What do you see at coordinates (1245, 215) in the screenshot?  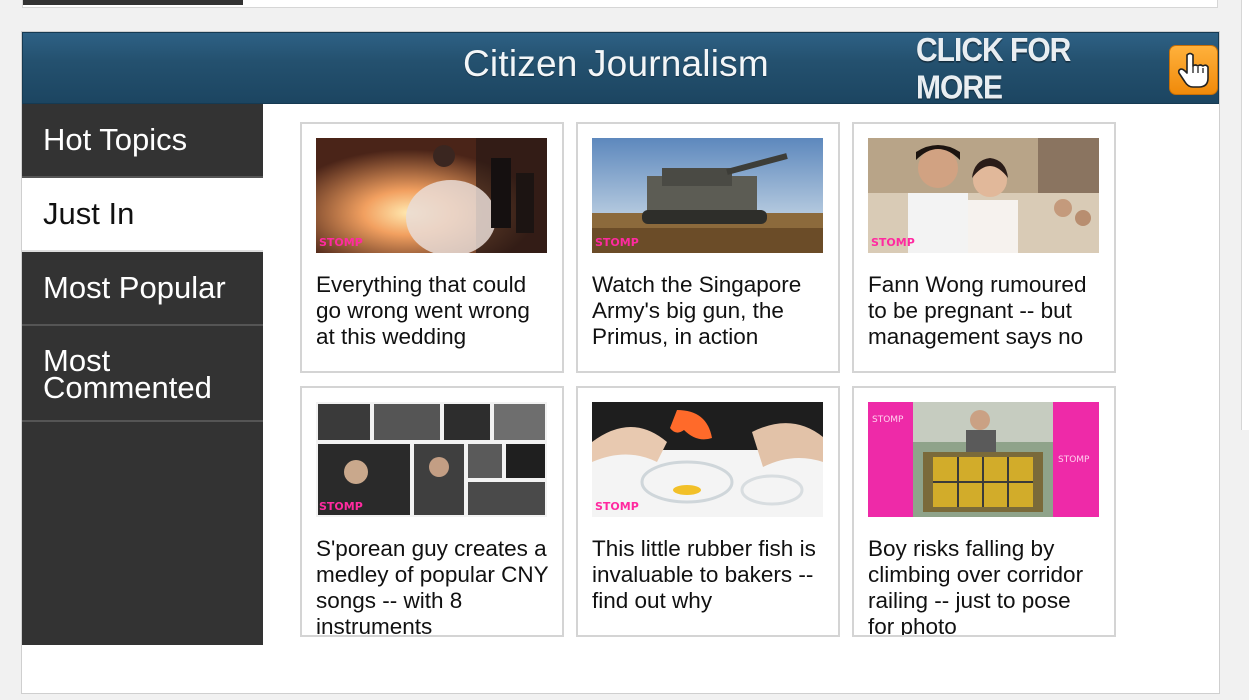 I see `side-scroll-rail` at bounding box center [1245, 215].